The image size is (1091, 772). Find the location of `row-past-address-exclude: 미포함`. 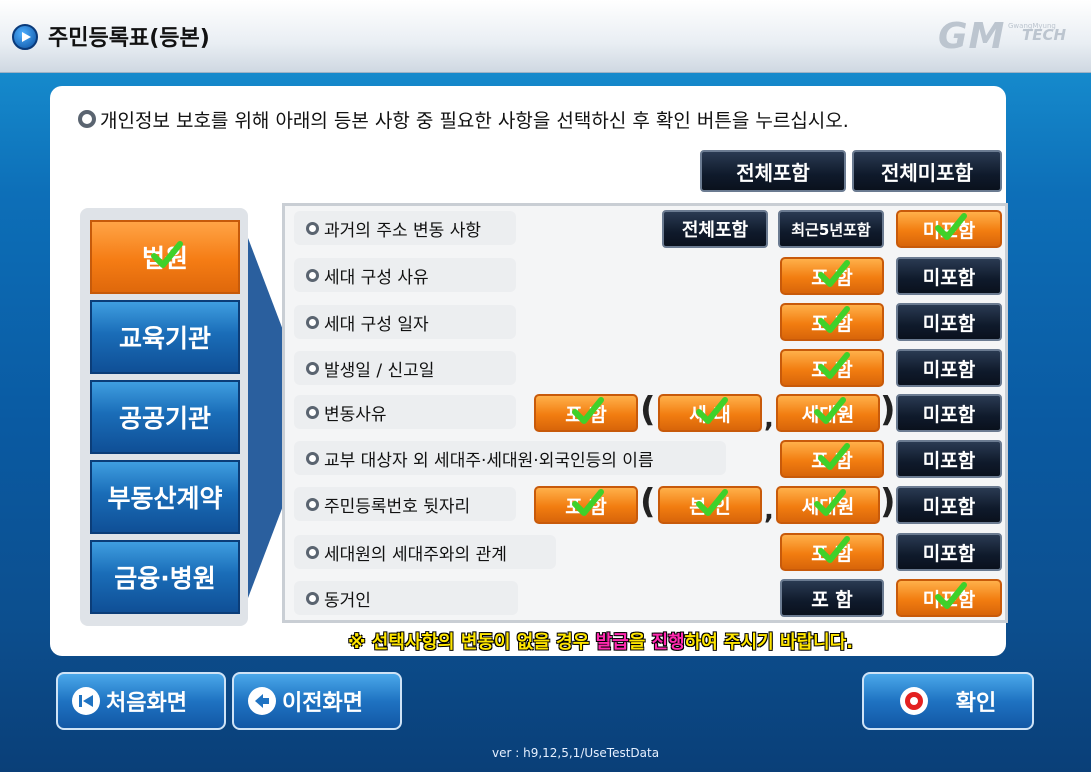

row-past-address-exclude: 미포함 is located at coordinates (949, 229).